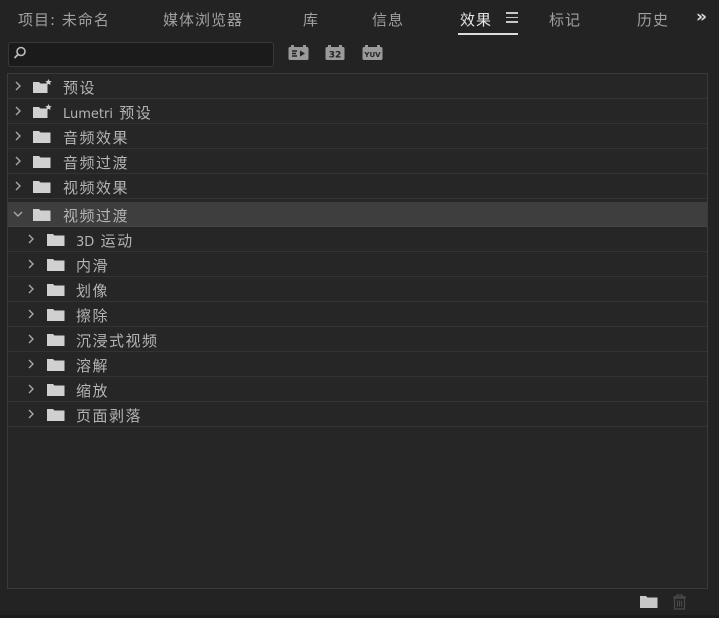 The height and width of the screenshot is (618, 719). I want to click on 32bit-filter-icon: 32, so click(335, 53).